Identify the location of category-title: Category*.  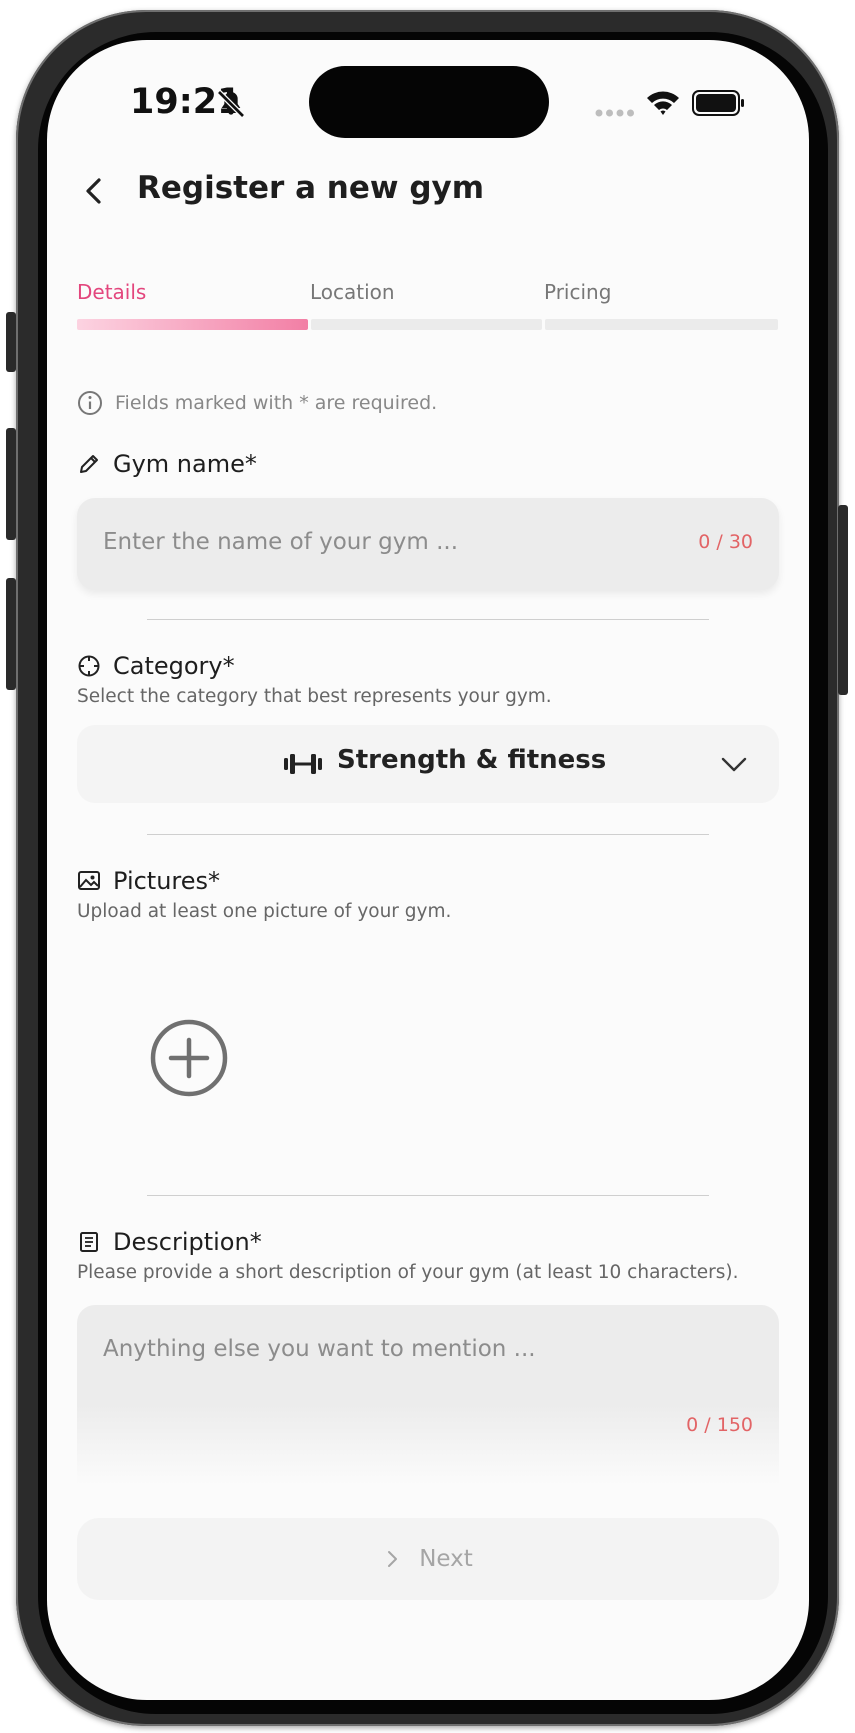
(156, 666).